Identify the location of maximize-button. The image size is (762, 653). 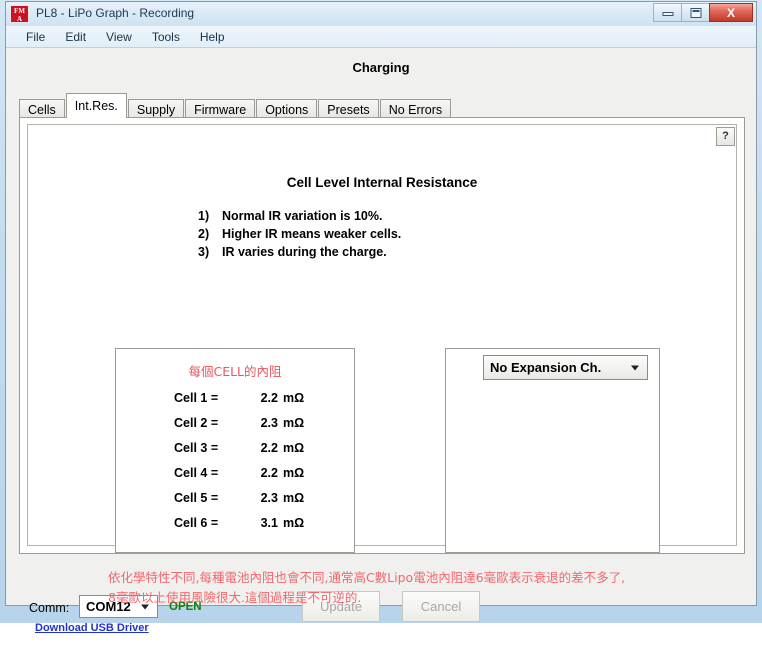
(695, 12).